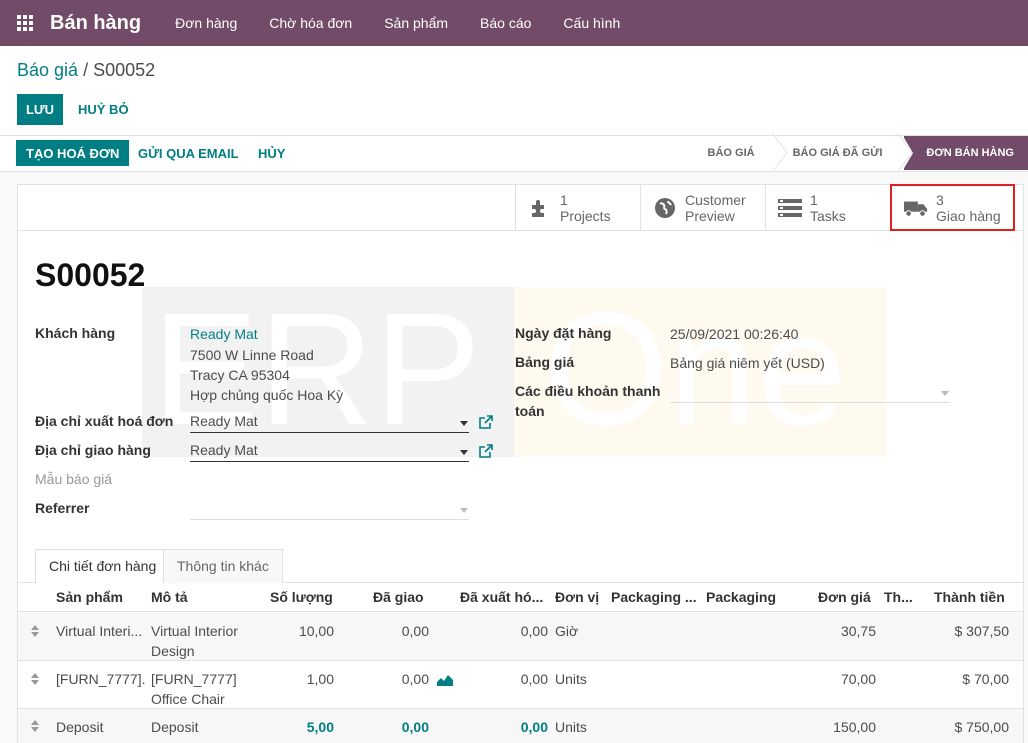 This screenshot has width=1028, height=743. I want to click on col-product: Sản phẩm, so click(89, 597).